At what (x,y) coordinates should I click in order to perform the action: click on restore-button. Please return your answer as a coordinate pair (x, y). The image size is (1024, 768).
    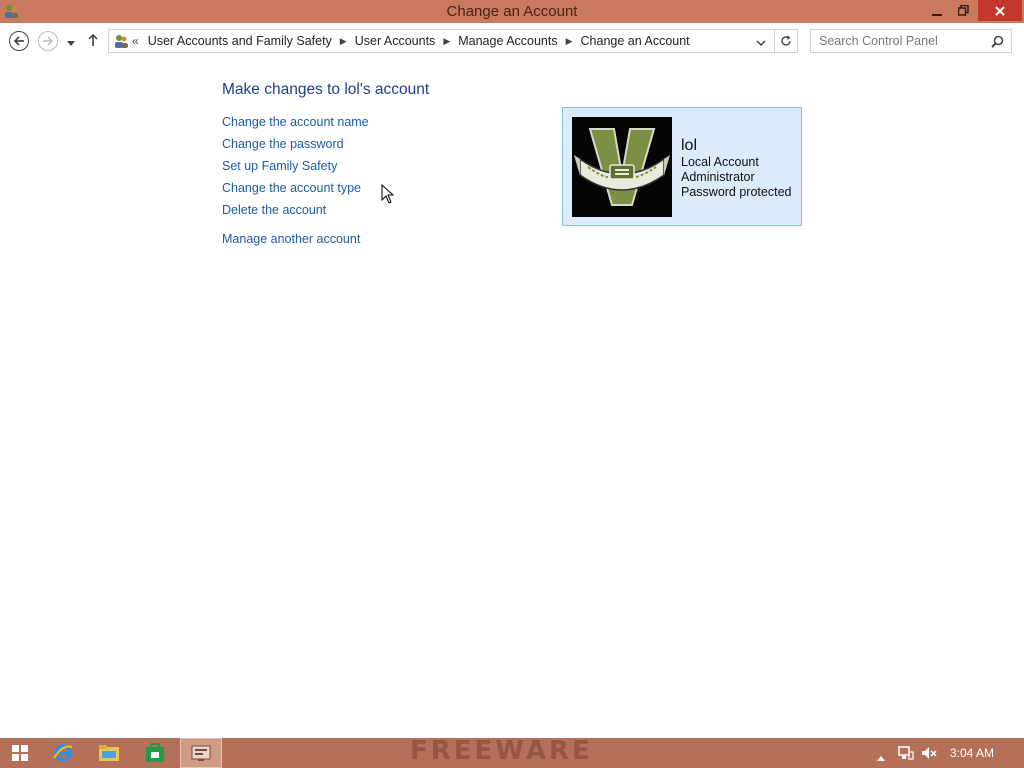
    Looking at the image, I should click on (963, 10).